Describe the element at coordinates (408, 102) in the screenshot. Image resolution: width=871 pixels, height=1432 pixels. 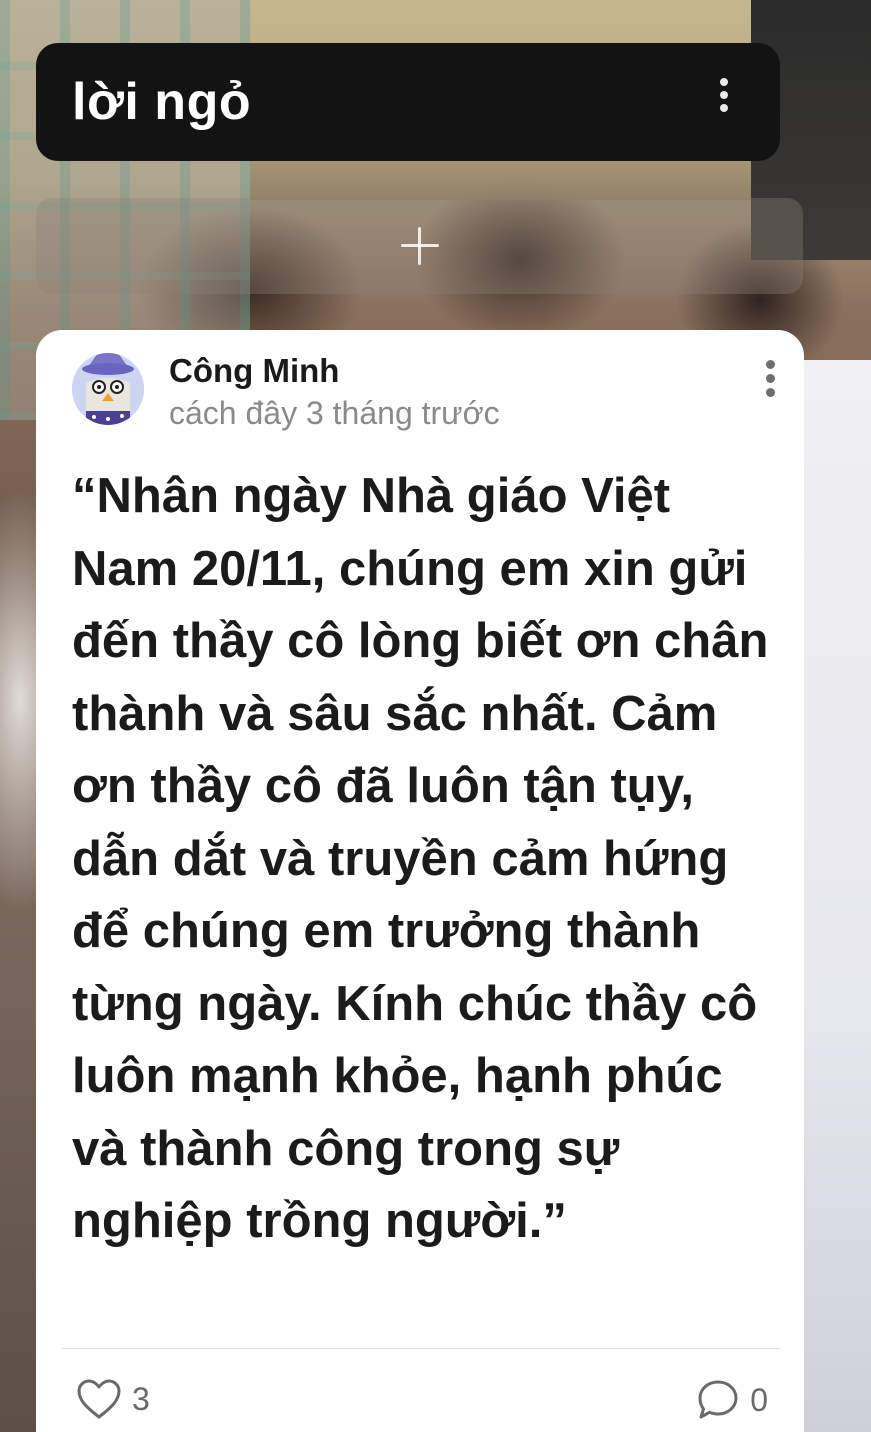
I see `board-header: lời ngỏ` at that location.